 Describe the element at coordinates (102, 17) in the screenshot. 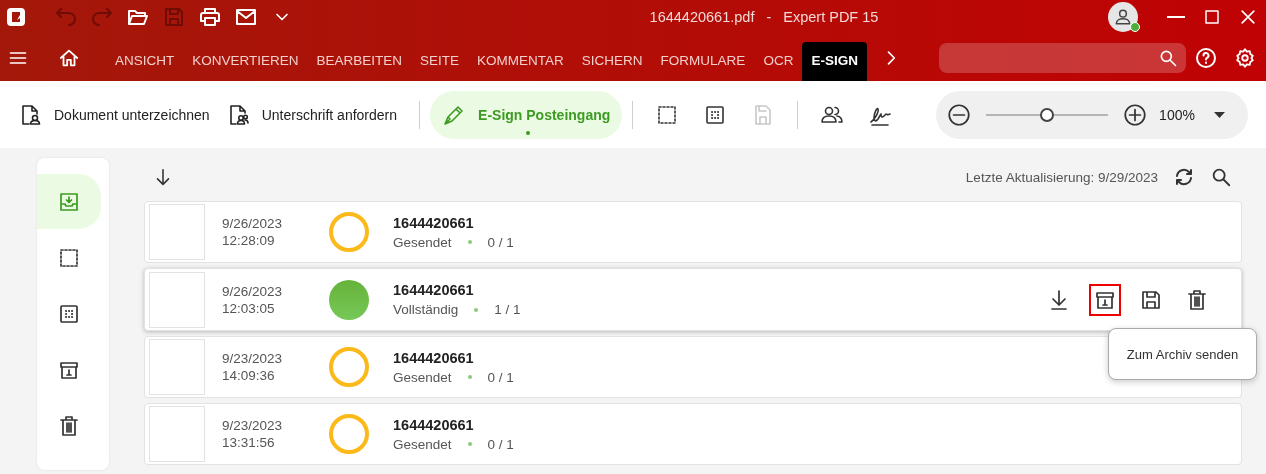

I see `redo-icon` at that location.